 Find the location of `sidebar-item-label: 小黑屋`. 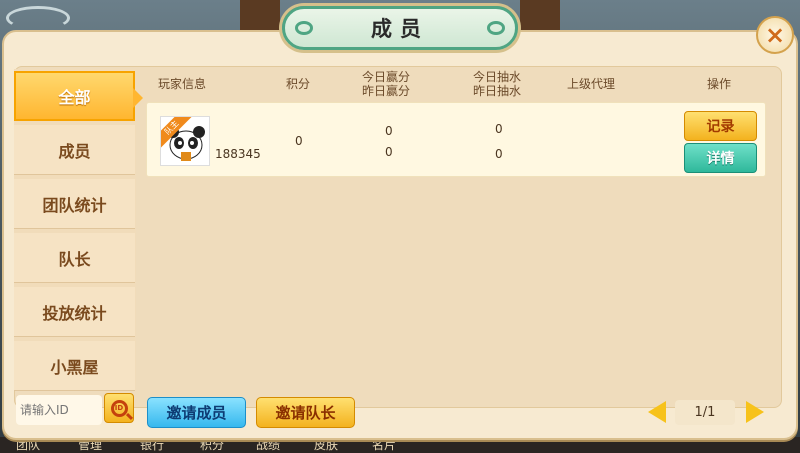

sidebar-item-label: 小黑屋 is located at coordinates (74, 367).